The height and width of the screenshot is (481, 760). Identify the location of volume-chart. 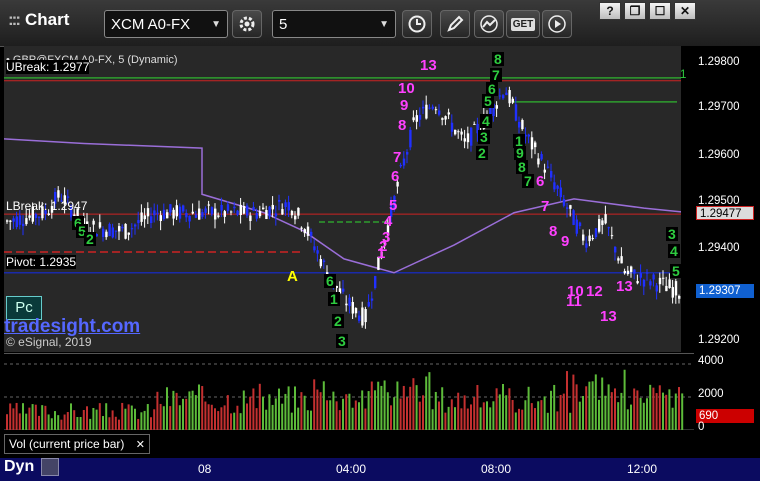
(349, 392).